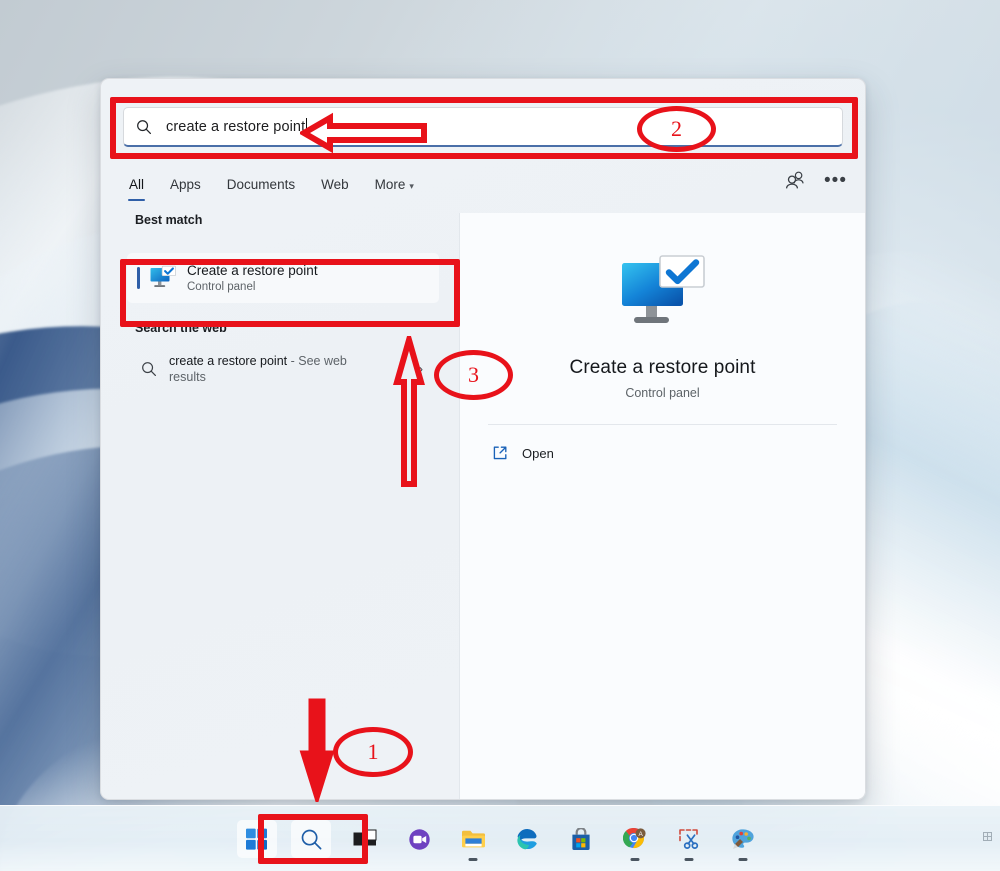 The height and width of the screenshot is (871, 1000). Describe the element at coordinates (138, 278) in the screenshot. I see `selection-indicator` at that location.